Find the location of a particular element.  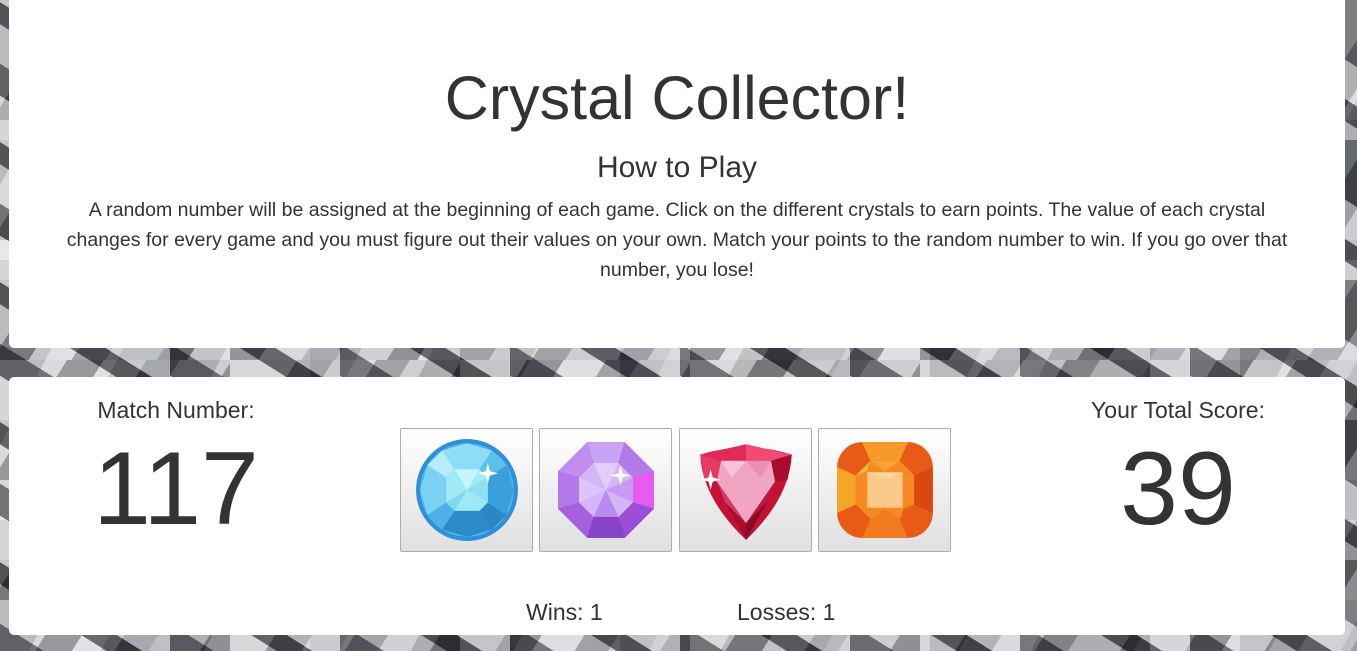

crystal-button-red is located at coordinates (745, 490).